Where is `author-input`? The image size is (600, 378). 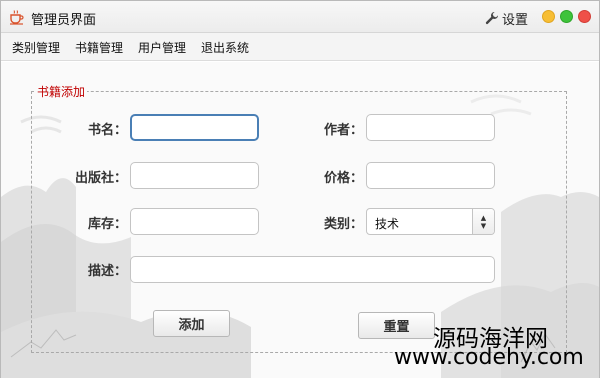
author-input is located at coordinates (430, 127).